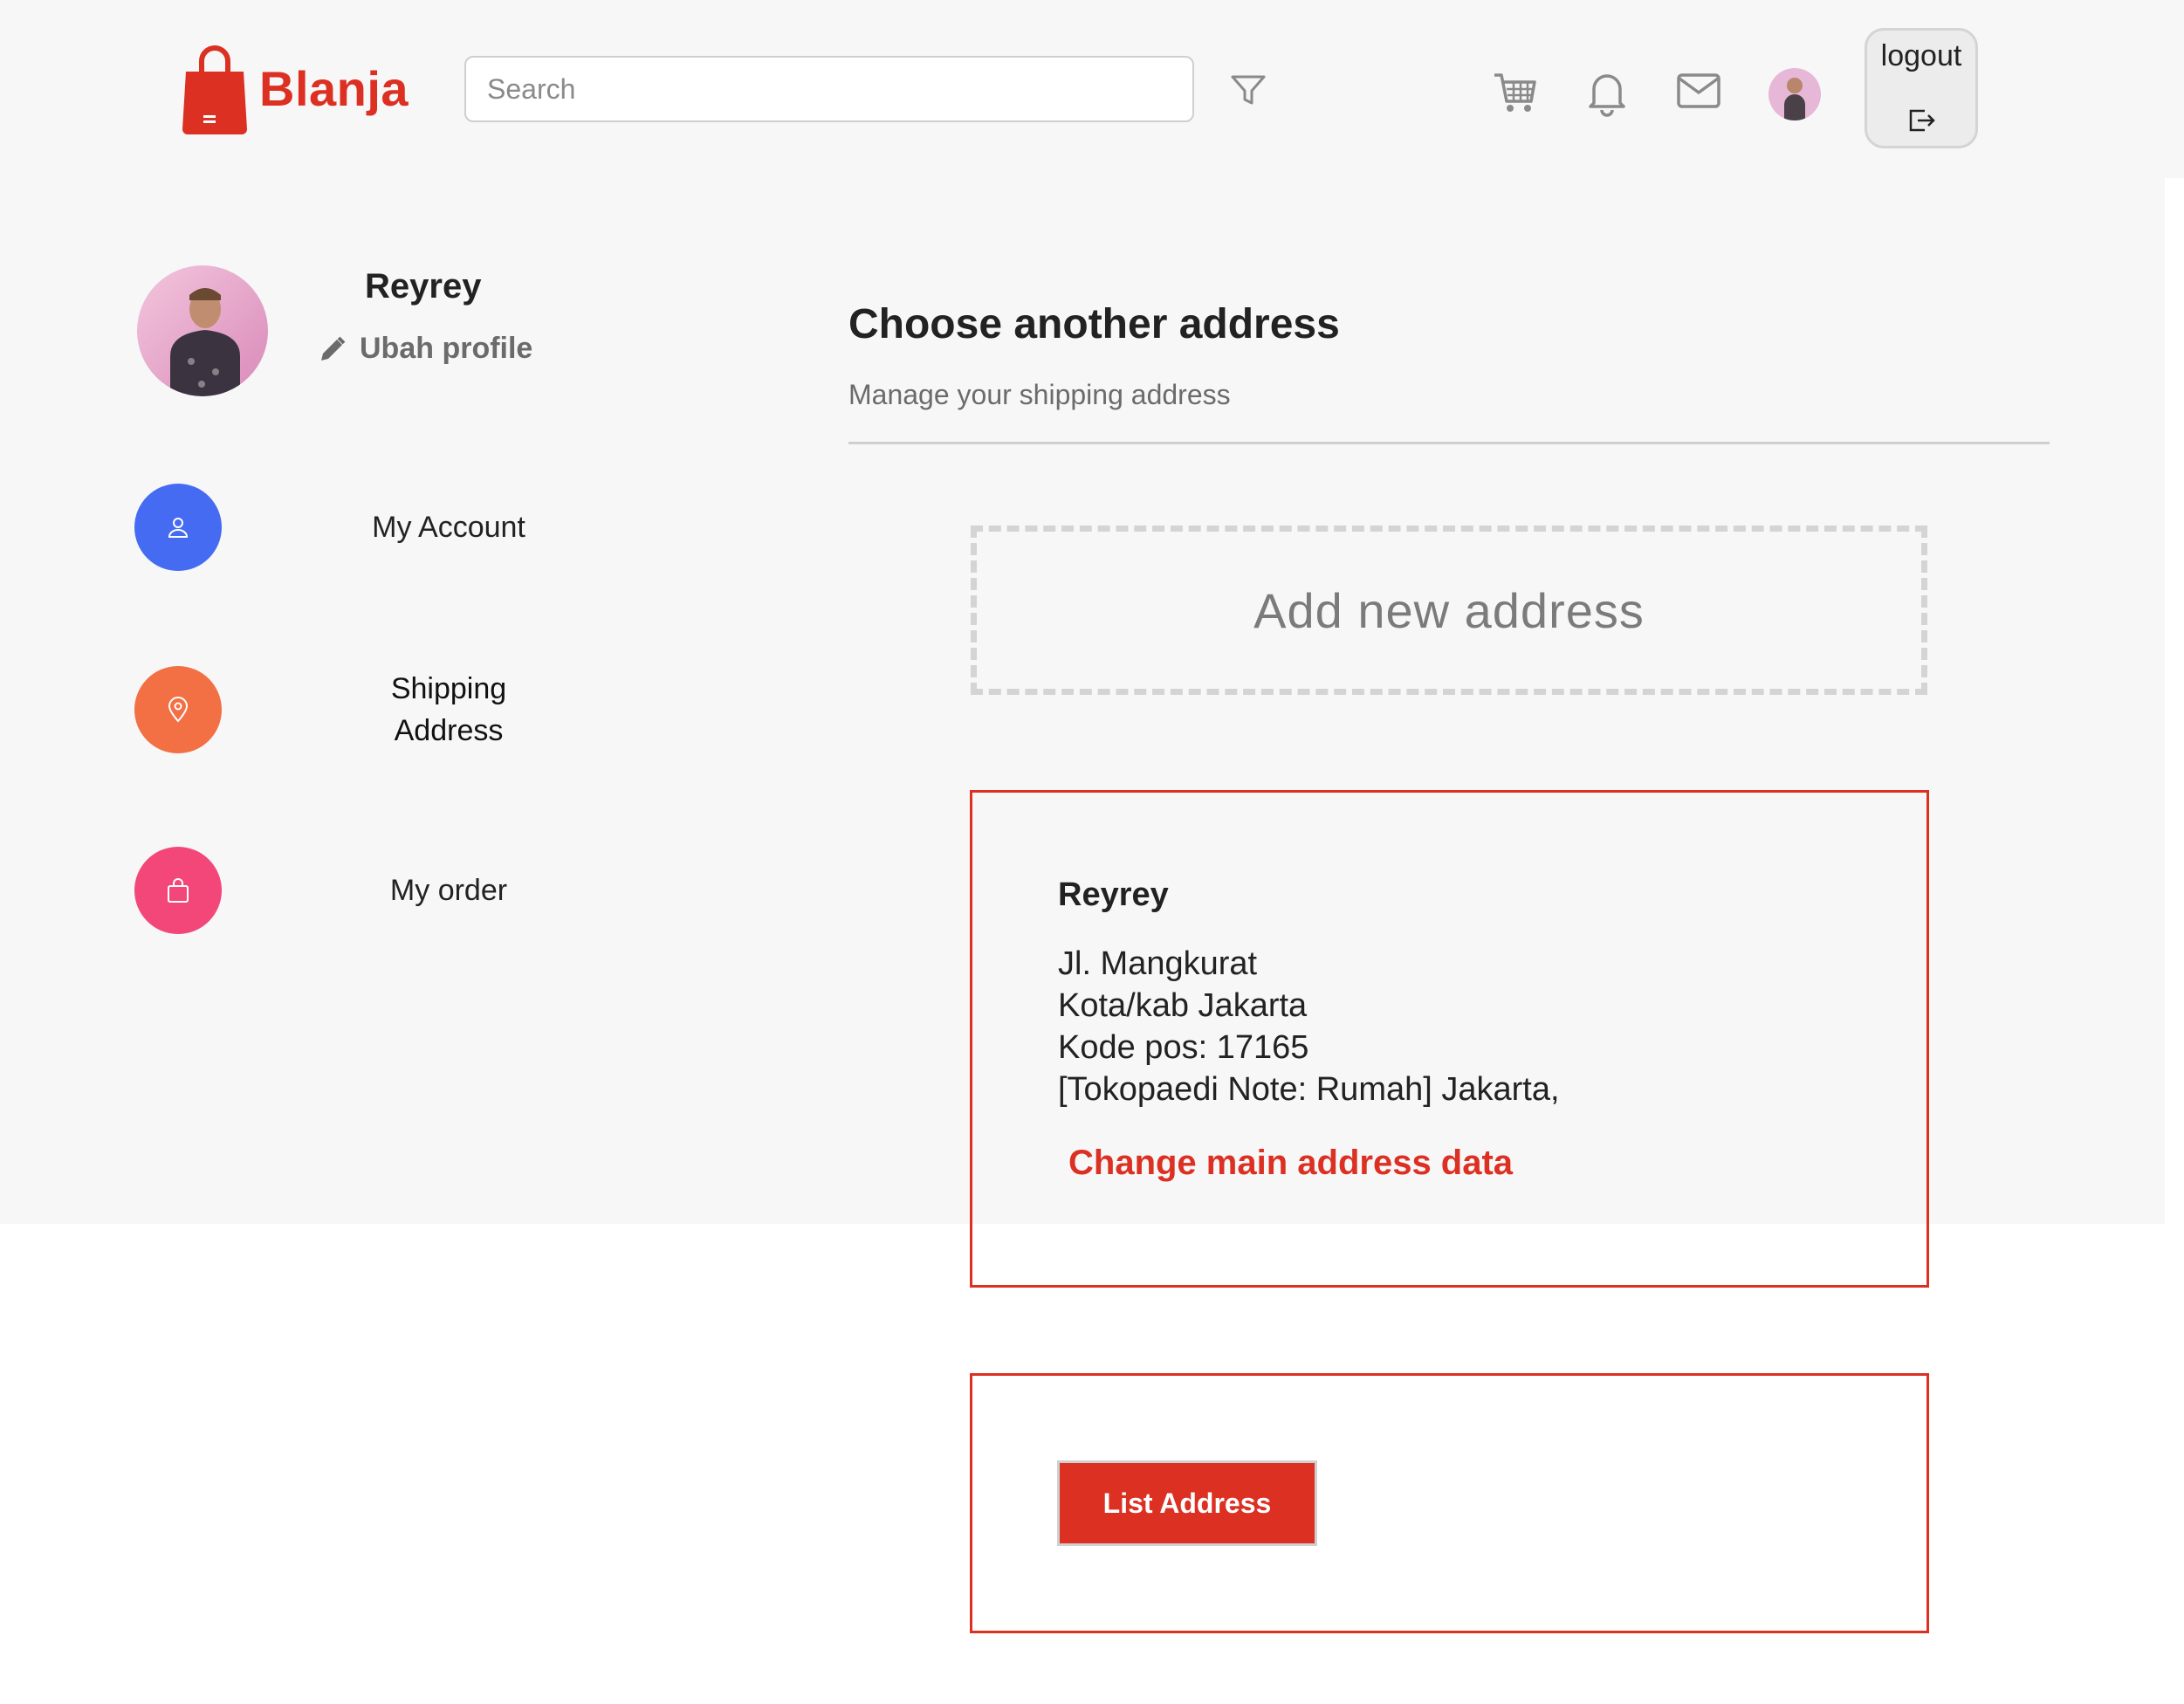 This screenshot has width=2184, height=1704. What do you see at coordinates (1794, 94) in the screenshot?
I see `avatar` at bounding box center [1794, 94].